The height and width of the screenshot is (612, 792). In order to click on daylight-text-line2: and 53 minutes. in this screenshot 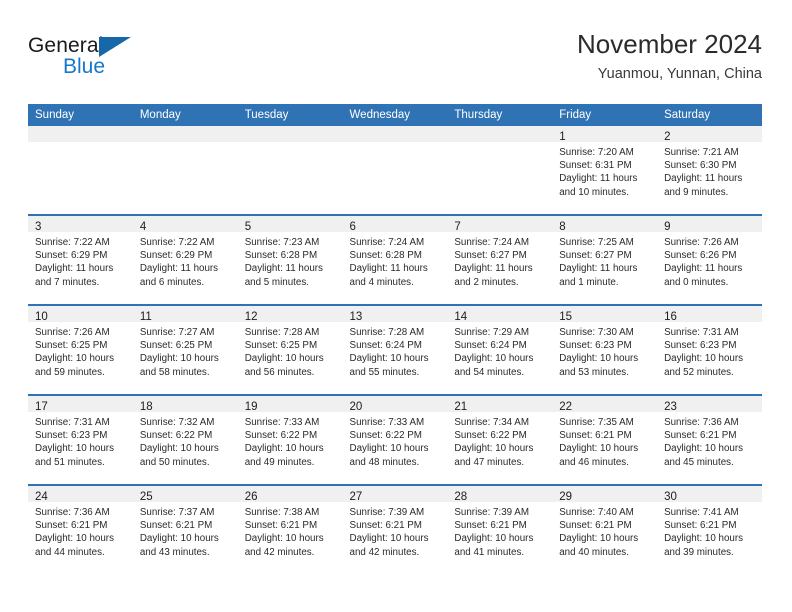, I will do `click(594, 372)`.